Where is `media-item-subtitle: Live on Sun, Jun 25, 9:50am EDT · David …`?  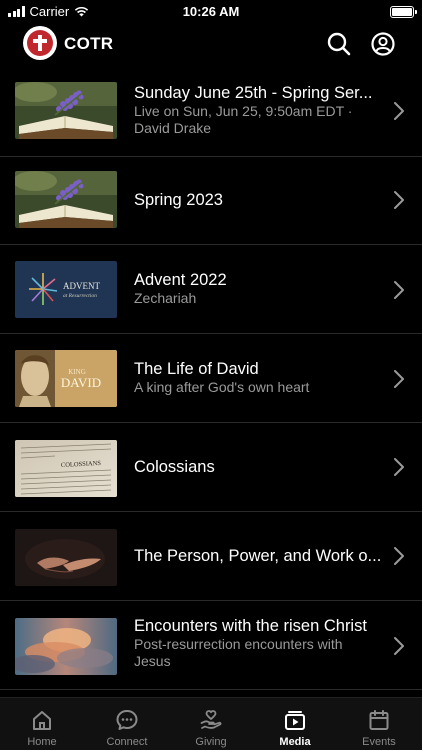
media-item-subtitle: Live on Sun, Jun 25, 9:50am EDT · David … is located at coordinates (243, 119).